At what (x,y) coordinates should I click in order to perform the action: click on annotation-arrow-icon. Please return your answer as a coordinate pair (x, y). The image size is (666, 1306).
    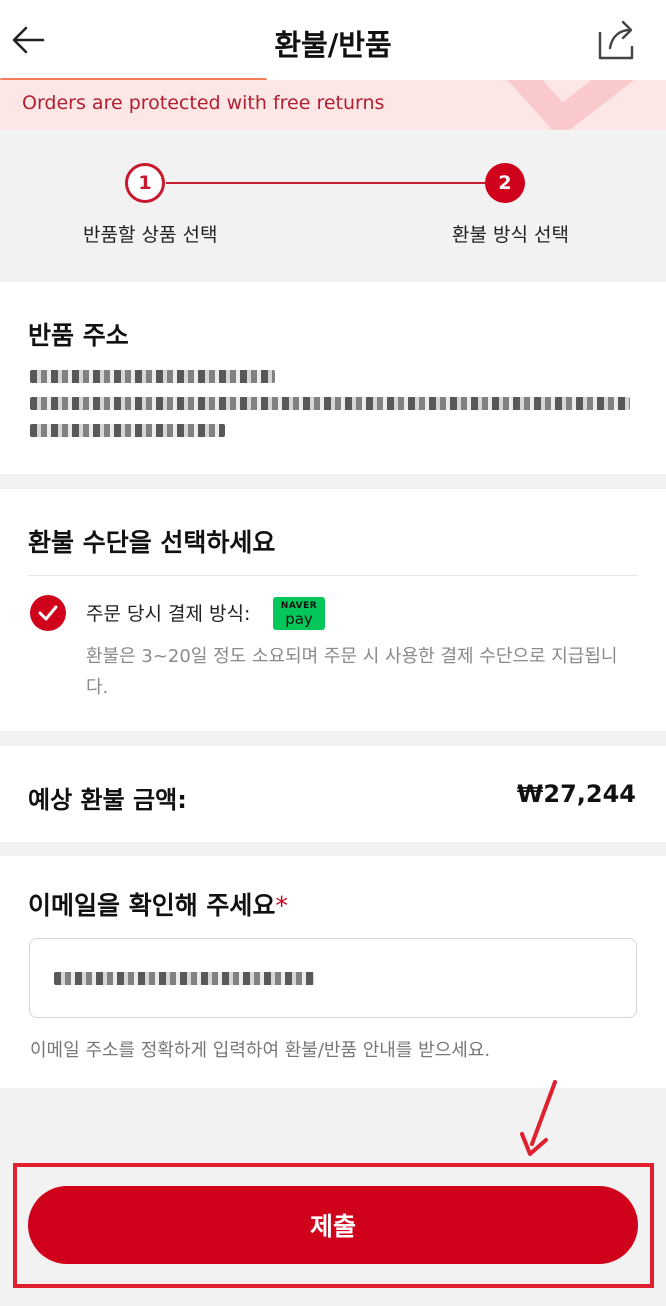
    Looking at the image, I should click on (538, 1118).